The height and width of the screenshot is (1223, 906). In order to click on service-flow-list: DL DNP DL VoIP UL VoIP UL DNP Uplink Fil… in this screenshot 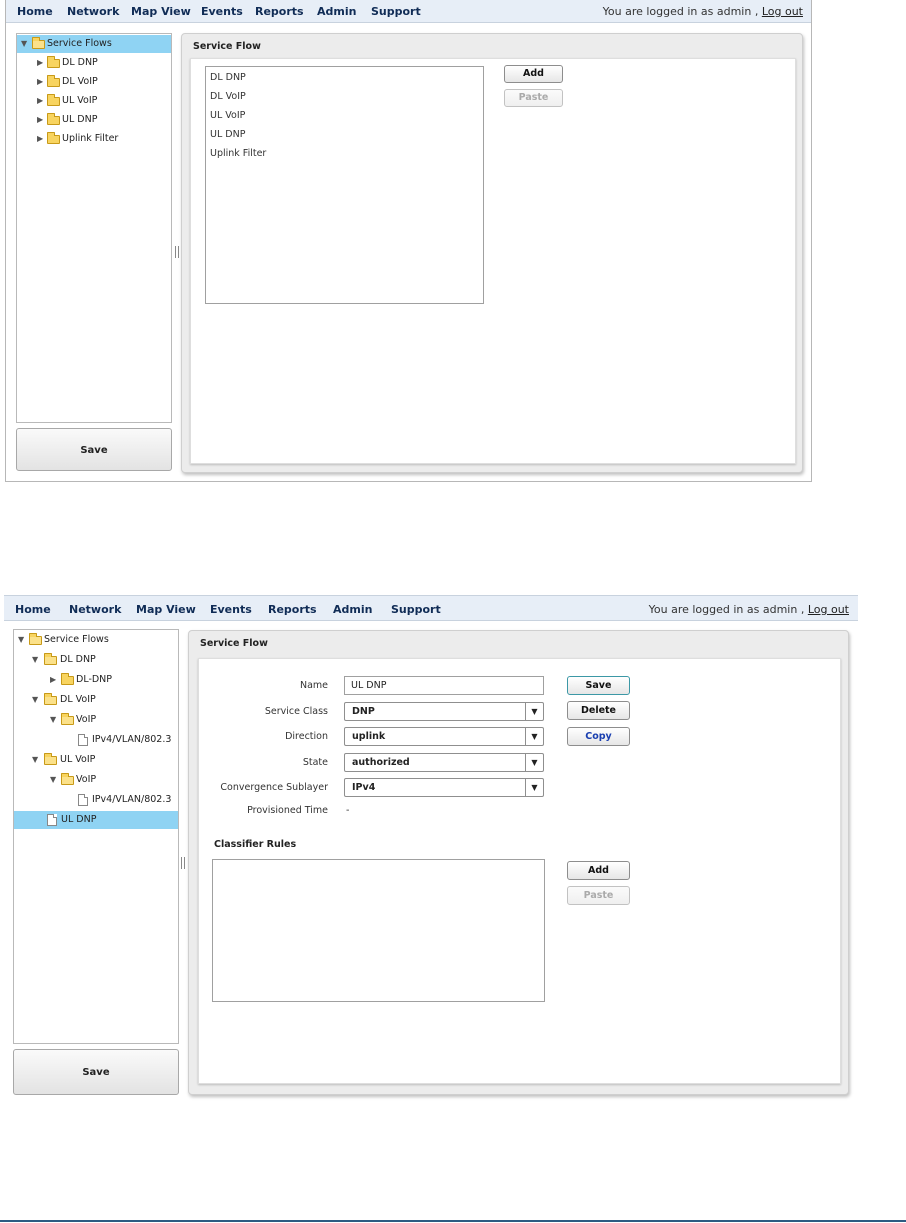, I will do `click(344, 185)`.